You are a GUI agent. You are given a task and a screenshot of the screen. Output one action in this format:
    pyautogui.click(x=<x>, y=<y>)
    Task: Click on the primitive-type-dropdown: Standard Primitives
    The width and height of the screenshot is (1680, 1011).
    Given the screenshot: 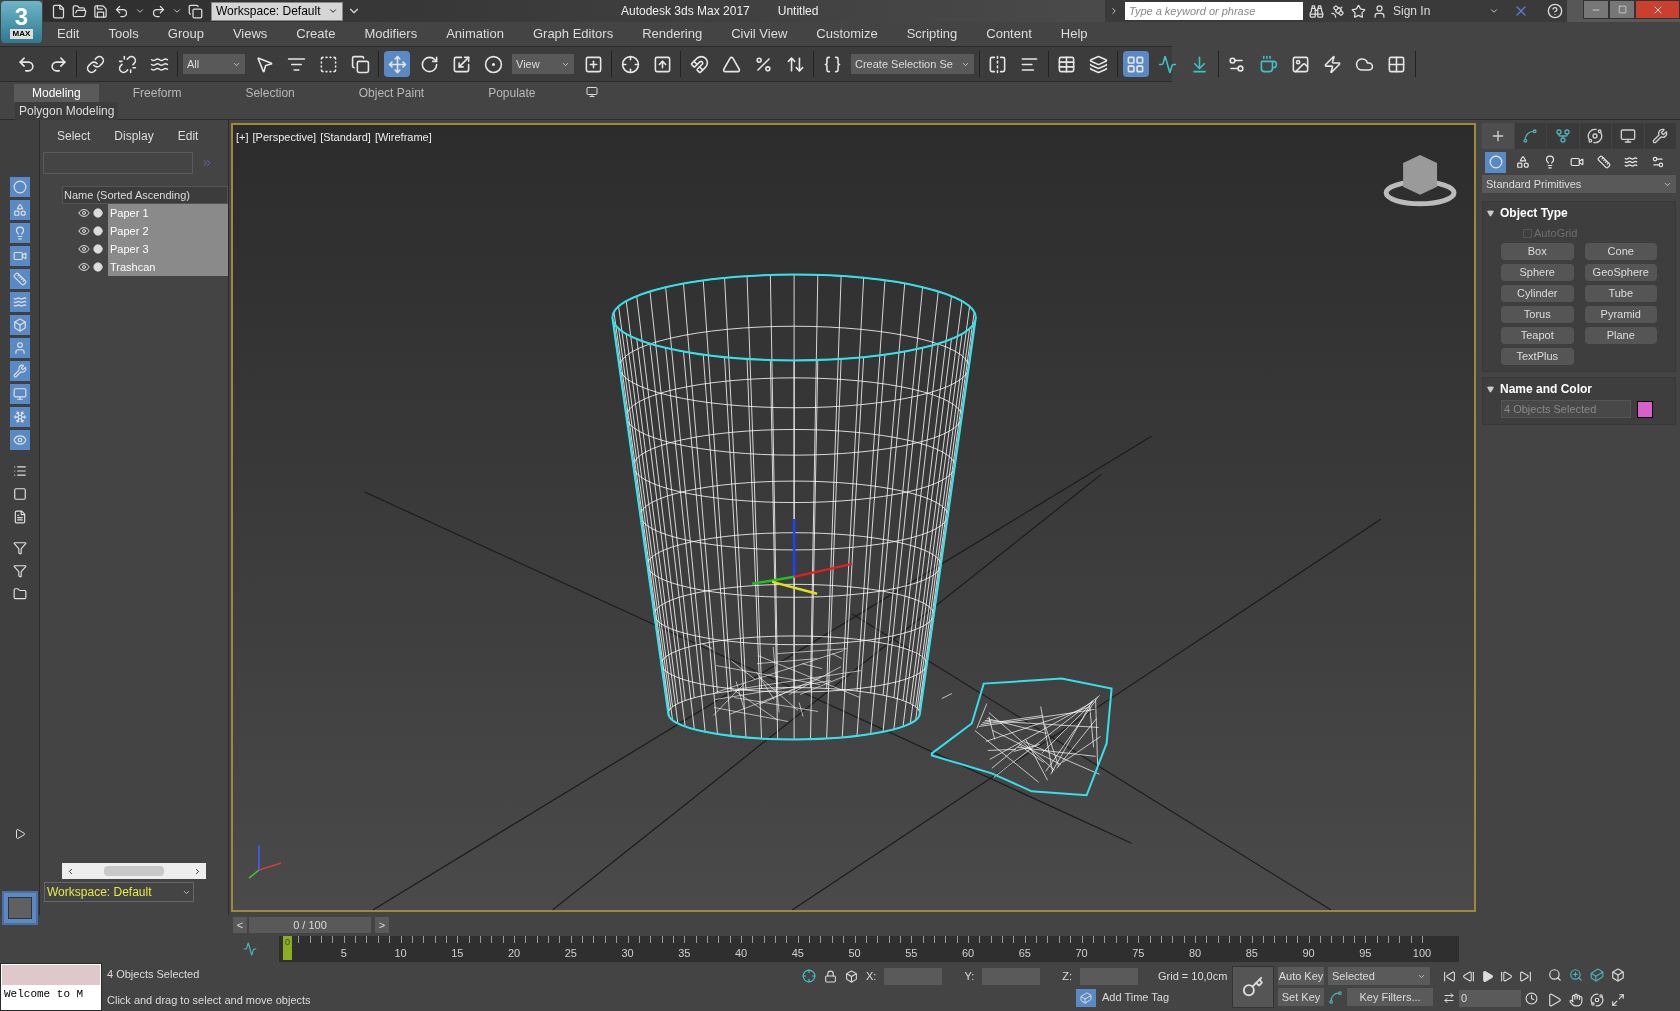 What is the action you would take?
    pyautogui.click(x=1579, y=184)
    